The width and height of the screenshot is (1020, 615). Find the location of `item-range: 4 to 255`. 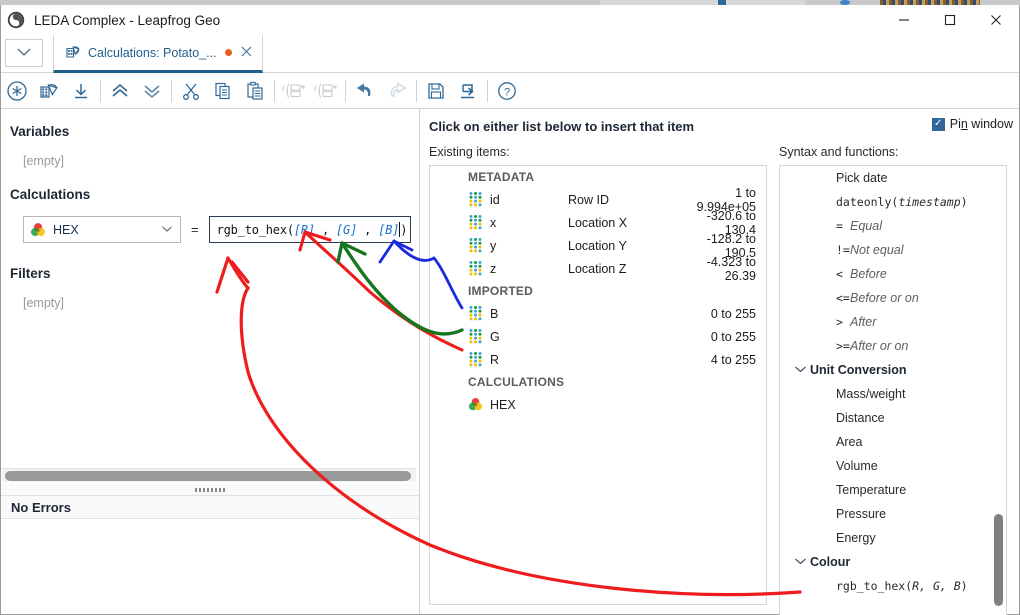

item-range: 4 to 255 is located at coordinates (733, 359).